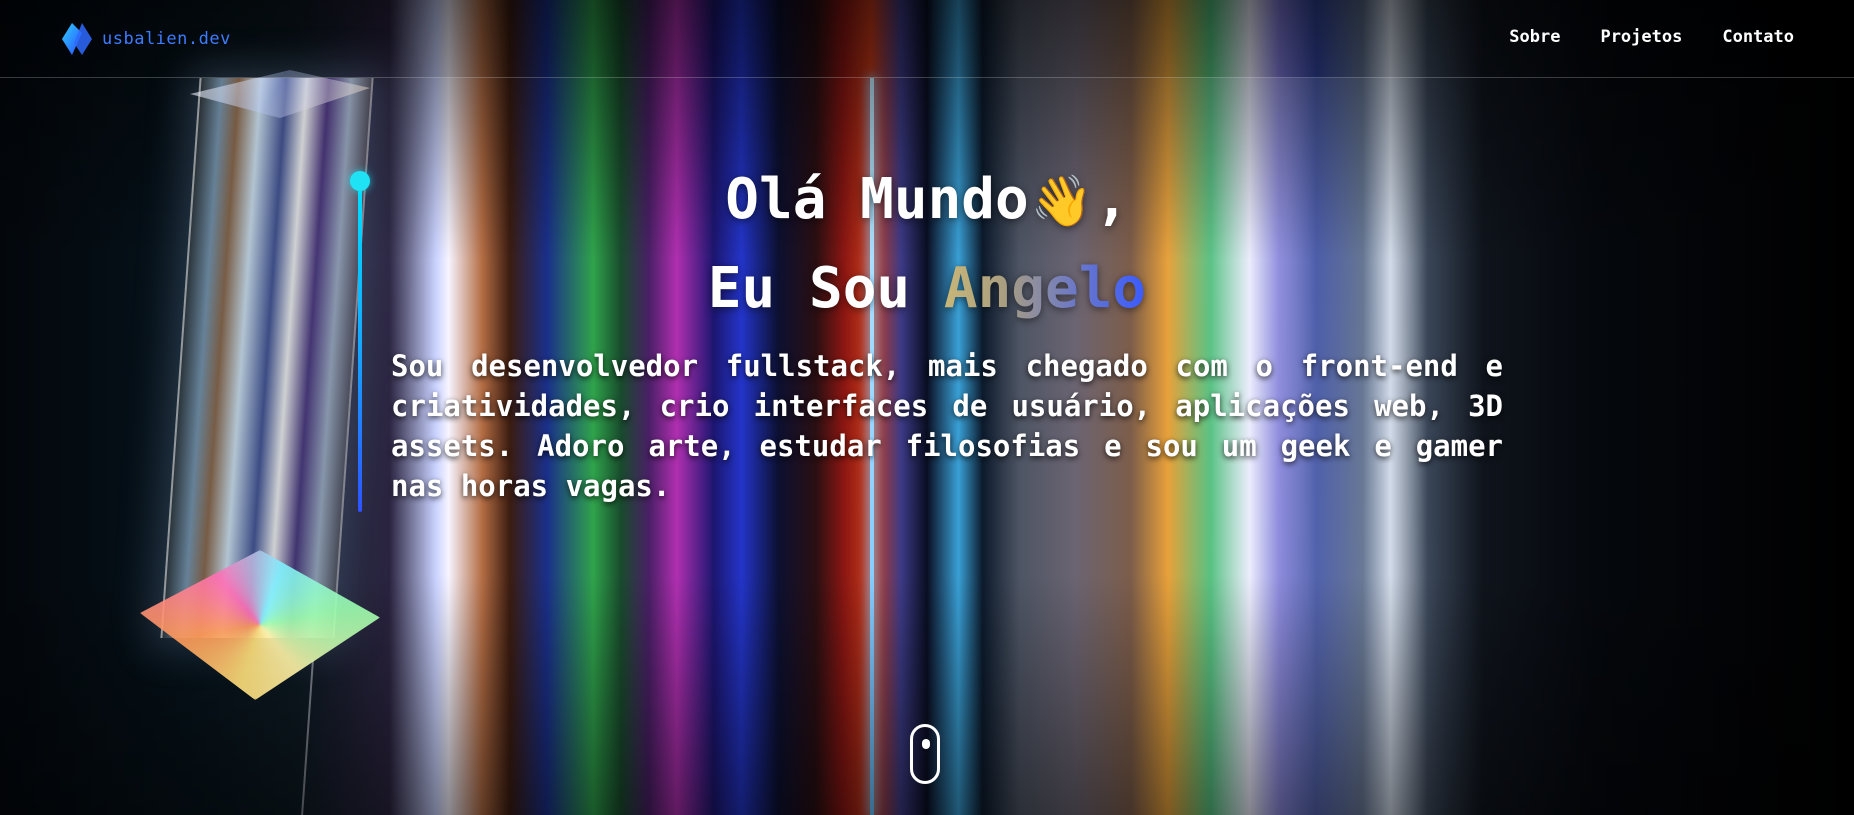  I want to click on logo-text: usbalien.dev, so click(166, 39).